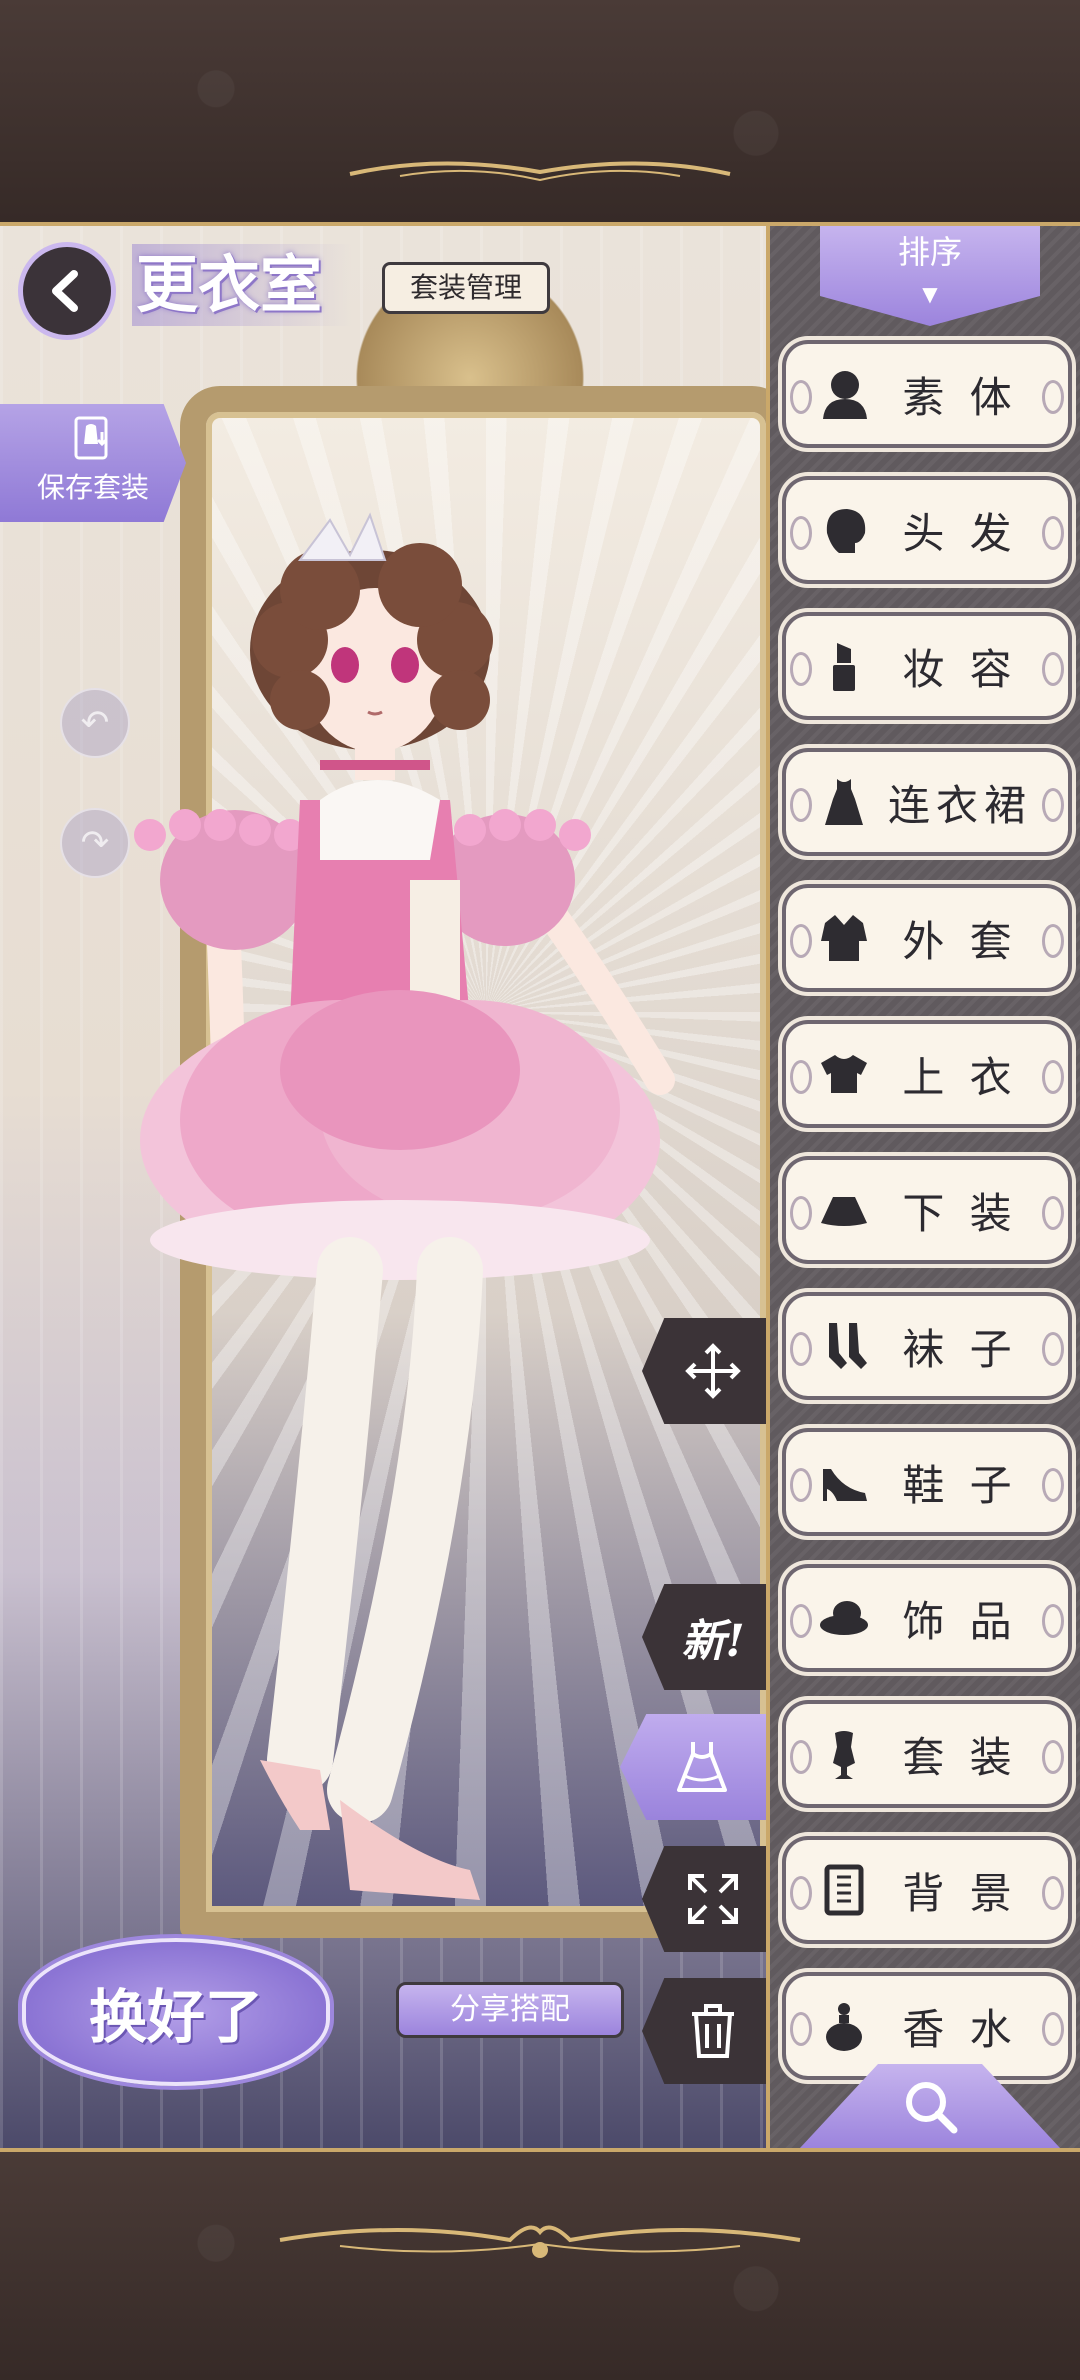  I want to click on move-tool-button, so click(704, 1371).